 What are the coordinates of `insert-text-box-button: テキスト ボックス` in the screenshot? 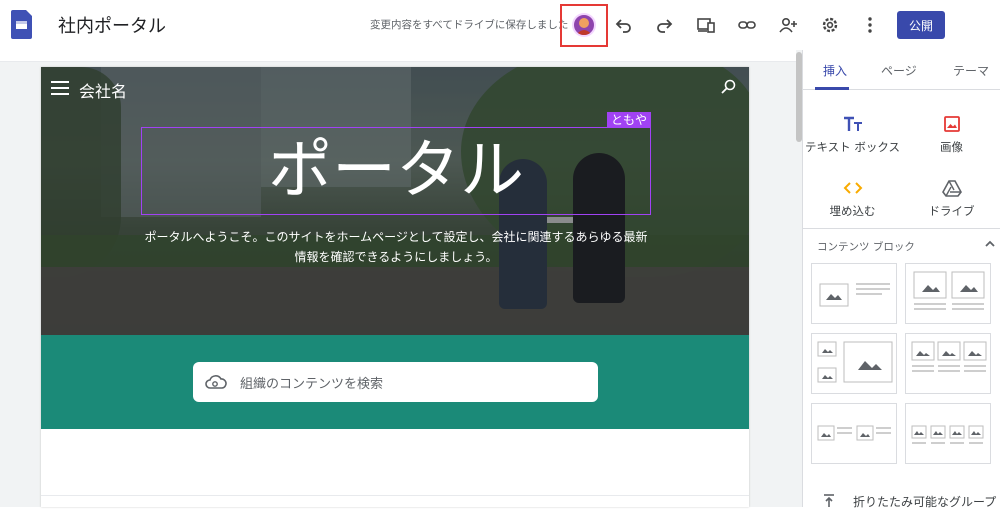 It's located at (852, 135).